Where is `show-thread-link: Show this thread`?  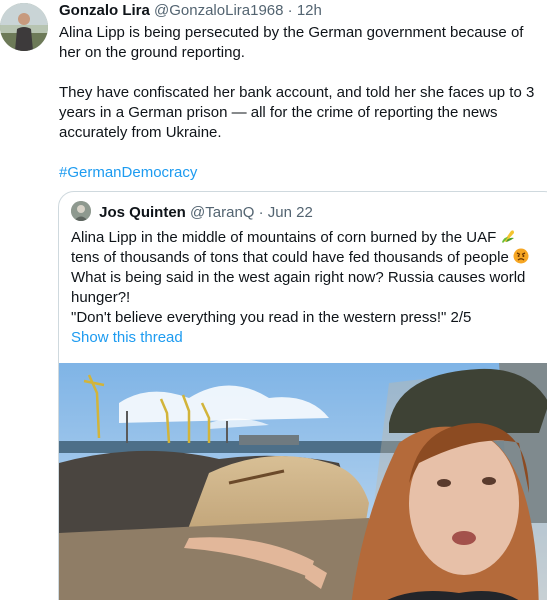 show-thread-link: Show this thread is located at coordinates (127, 338).